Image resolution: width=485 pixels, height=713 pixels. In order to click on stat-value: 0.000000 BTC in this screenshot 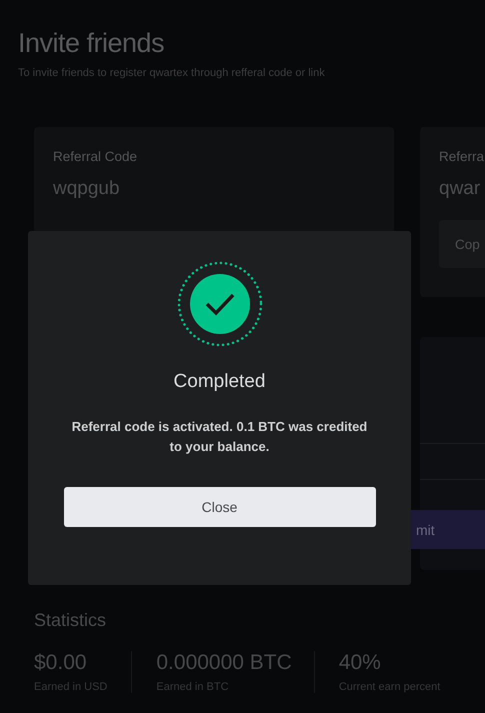, I will do `click(224, 663)`.